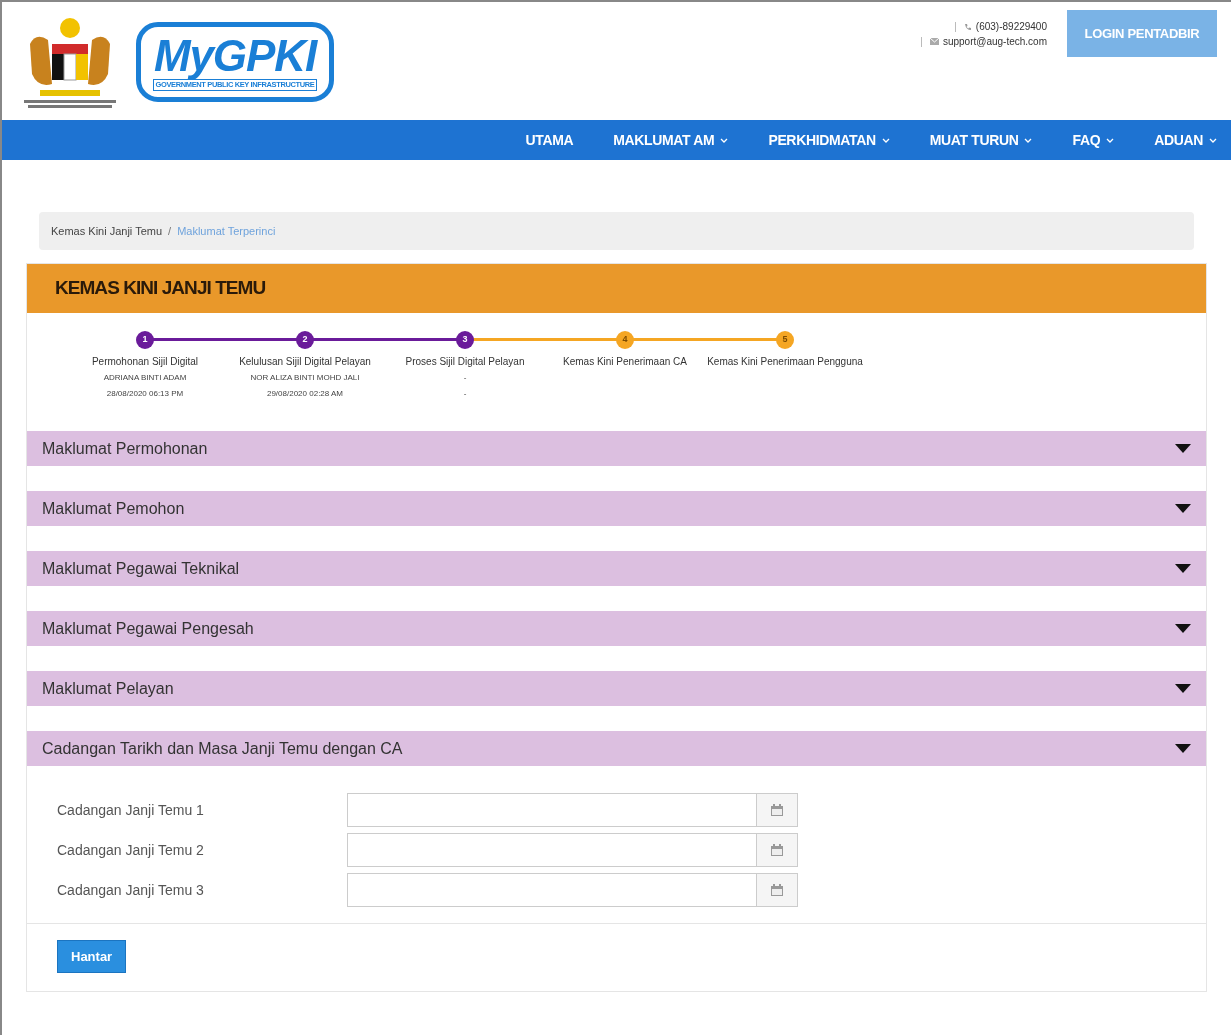  I want to click on step-title: Kemas Kini Penerimaan Pengguna, so click(785, 362).